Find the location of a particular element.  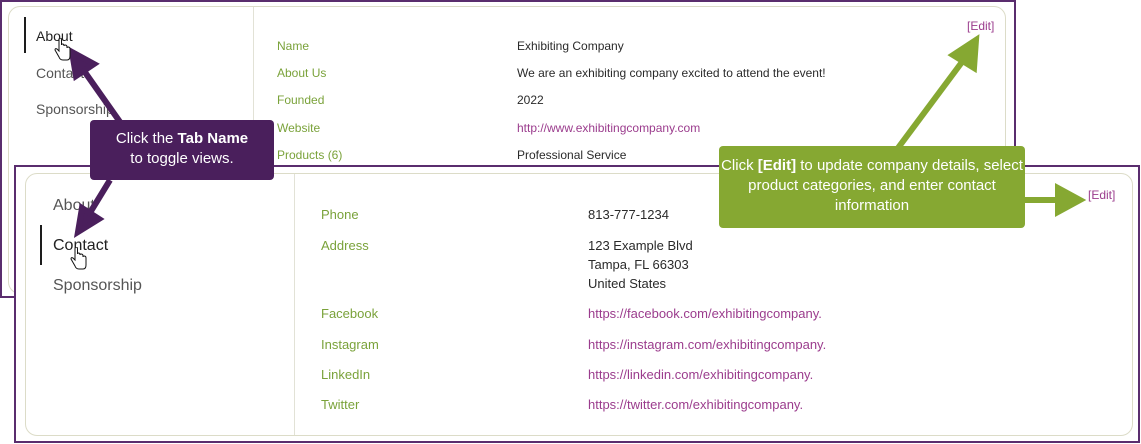

callout-text-suffix: to toggle views. is located at coordinates (182, 158).